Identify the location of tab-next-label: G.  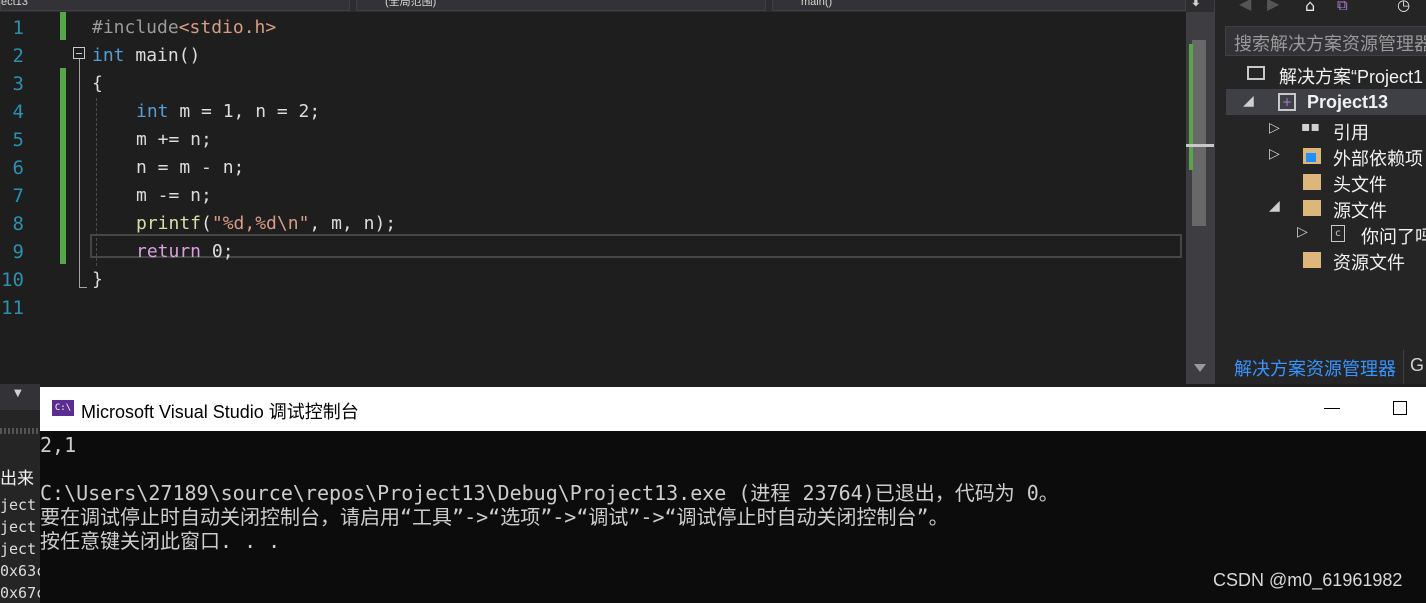
(1417, 365).